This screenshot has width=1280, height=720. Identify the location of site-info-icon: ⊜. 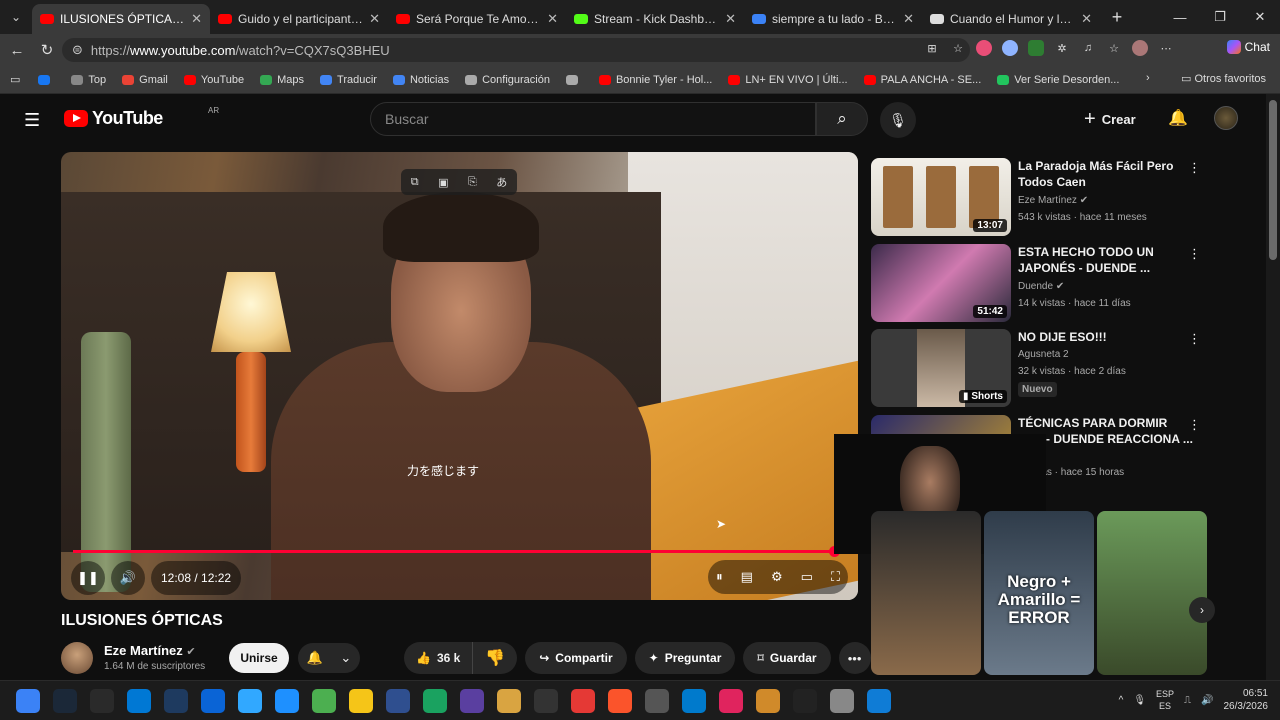
(77, 50).